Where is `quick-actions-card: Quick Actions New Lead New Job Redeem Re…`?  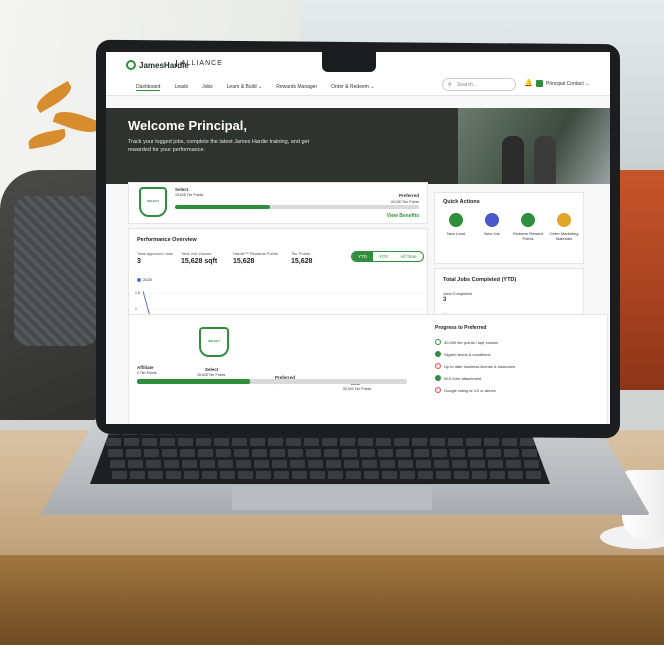
quick-actions-card: Quick Actions New Lead New Job Redeem Re… is located at coordinates (509, 228).